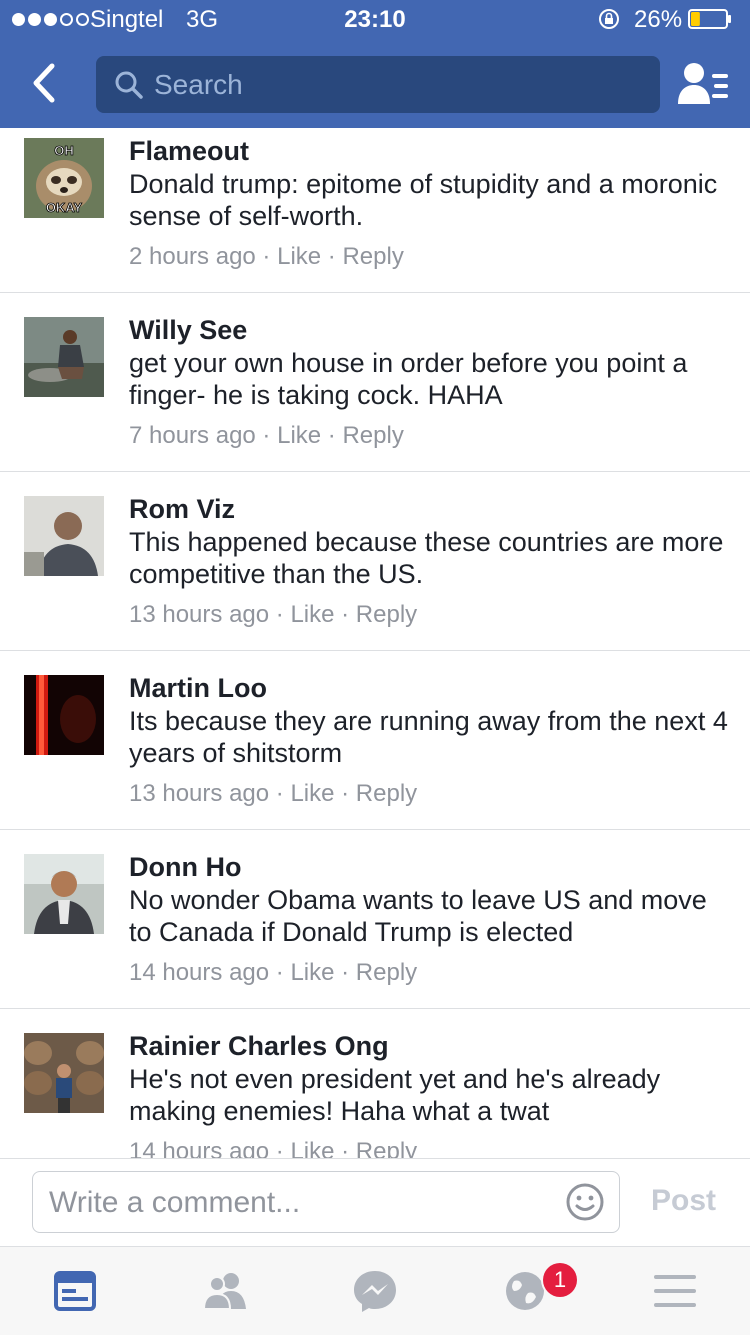  Describe the element at coordinates (378, 84) in the screenshot. I see `search-input: Search` at that location.